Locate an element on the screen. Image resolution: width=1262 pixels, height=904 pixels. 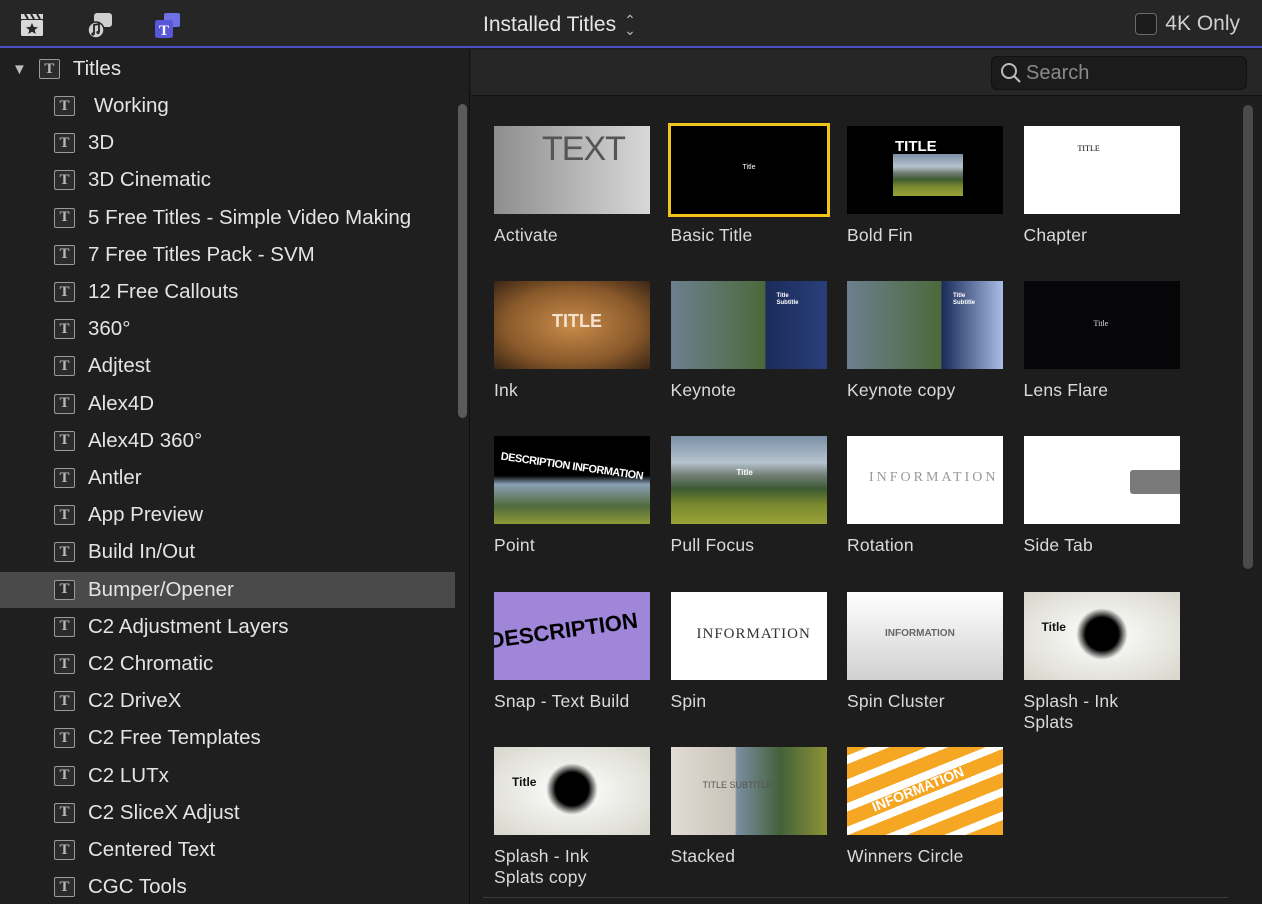
sidebar-scrollbar is located at coordinates (462, 261).